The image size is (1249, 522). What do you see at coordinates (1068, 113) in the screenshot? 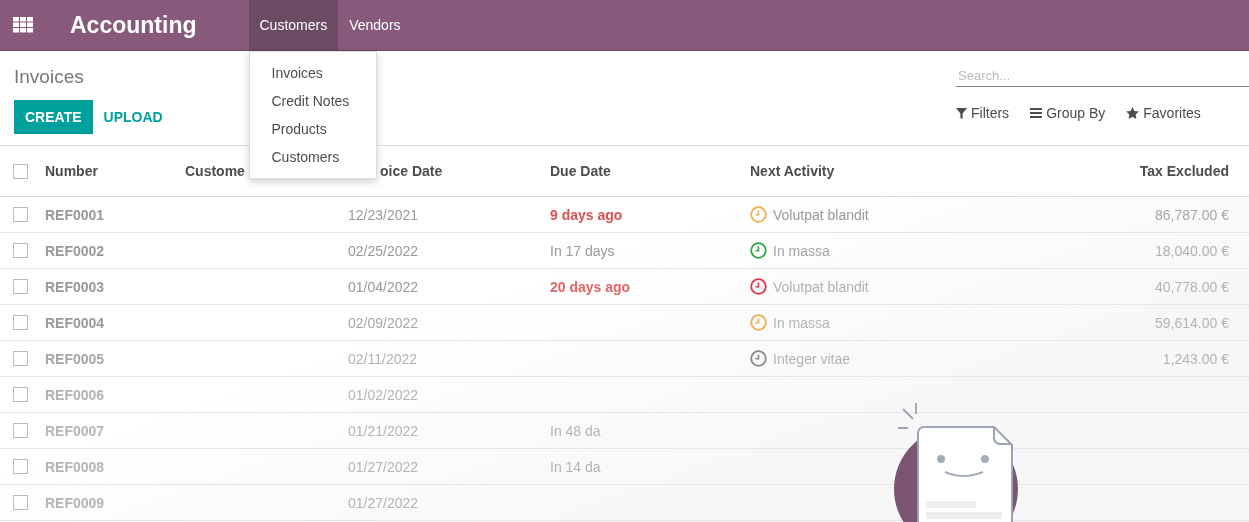
I see `group-button: Group By` at bounding box center [1068, 113].